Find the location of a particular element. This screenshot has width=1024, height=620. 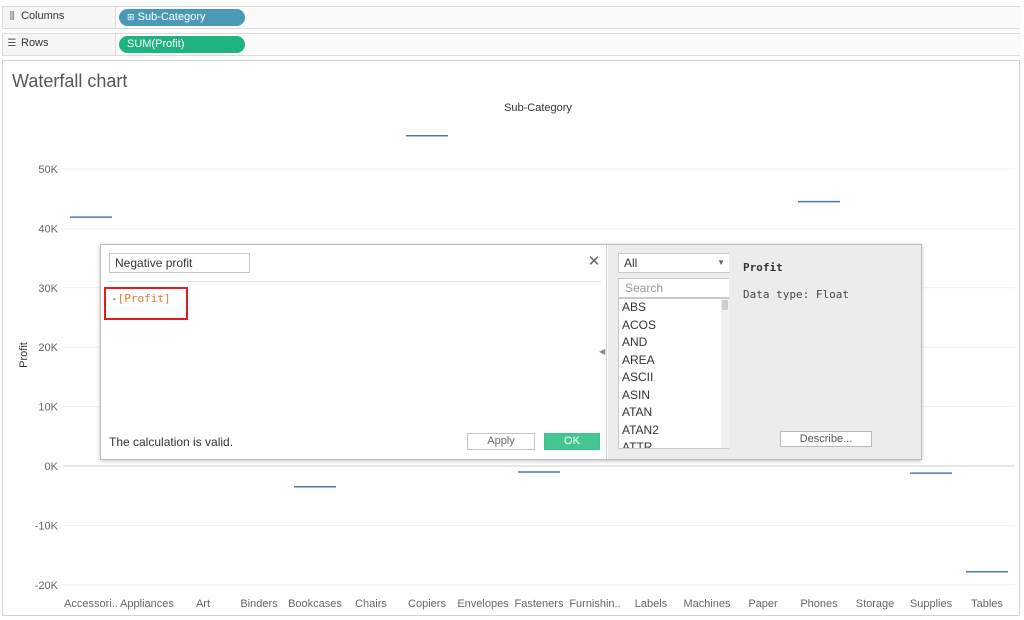

chevron-down-icon: ▼ is located at coordinates (721, 262).